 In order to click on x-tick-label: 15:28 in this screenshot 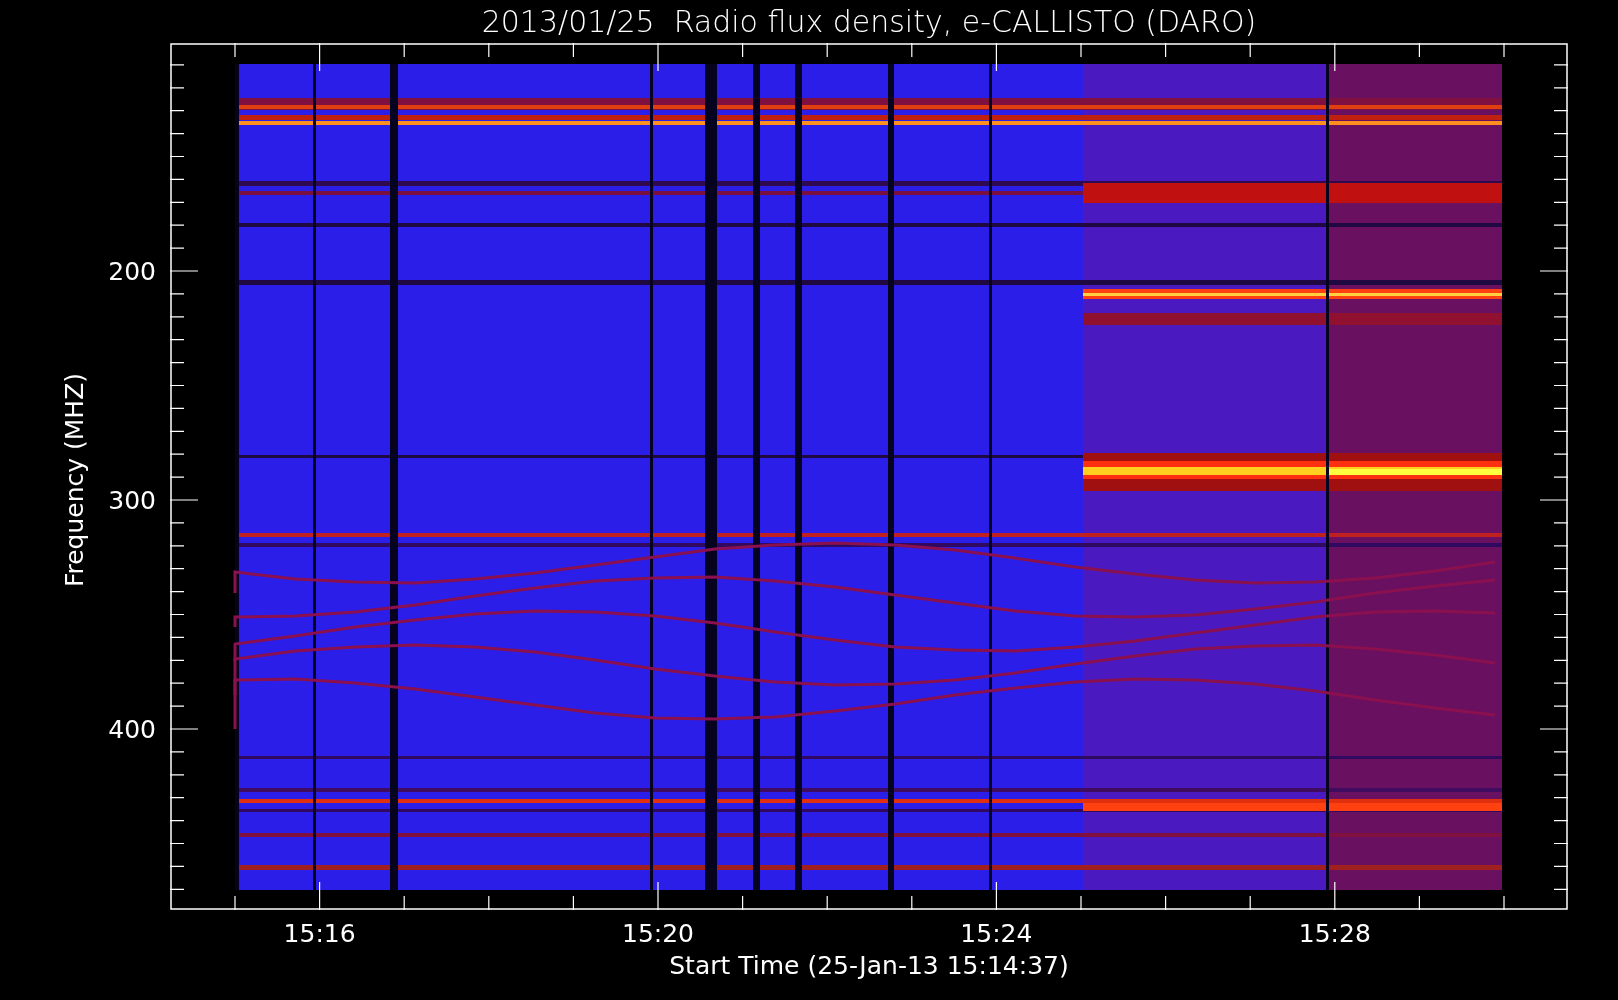, I will do `click(1334, 933)`.